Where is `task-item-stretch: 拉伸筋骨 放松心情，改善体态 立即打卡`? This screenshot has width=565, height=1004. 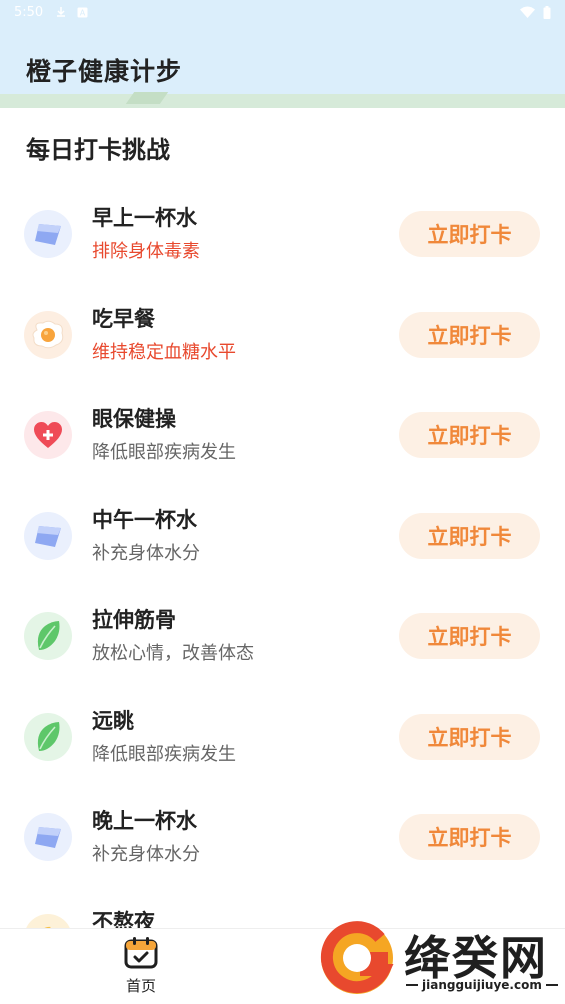
task-item-stretch: 拉伸筋骨 放松心情，改善体态 立即打卡 is located at coordinates (282, 636).